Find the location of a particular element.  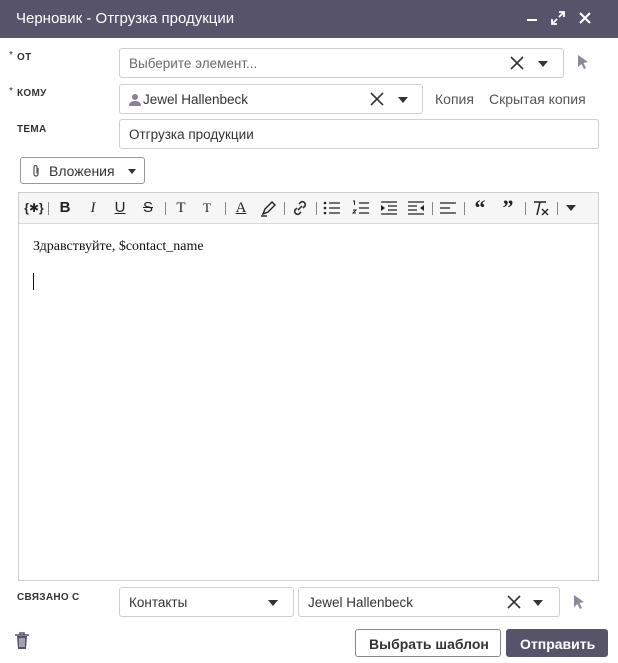

subject-label: ТЕМА is located at coordinates (32, 129).